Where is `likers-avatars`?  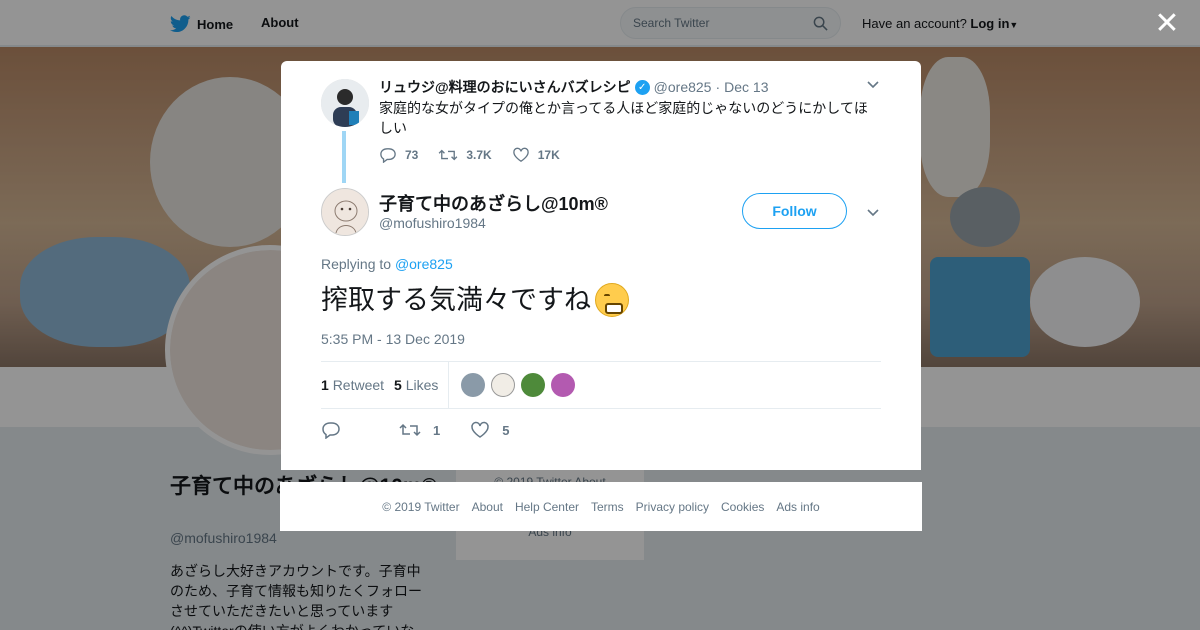 likers-avatars is located at coordinates (518, 385).